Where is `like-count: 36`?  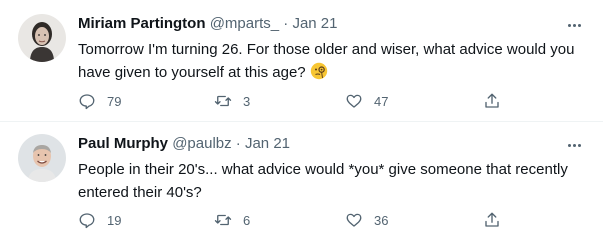
like-count: 36 is located at coordinates (381, 220).